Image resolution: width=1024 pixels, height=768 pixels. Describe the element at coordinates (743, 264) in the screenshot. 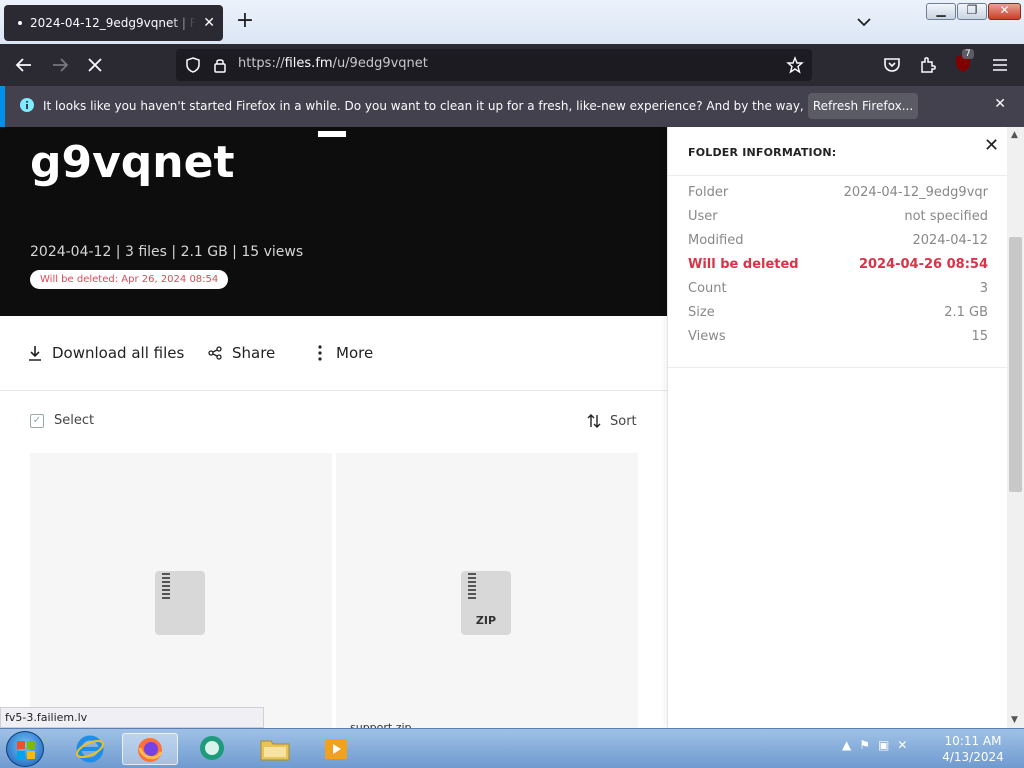

I see `info-key: Will be deleted` at that location.